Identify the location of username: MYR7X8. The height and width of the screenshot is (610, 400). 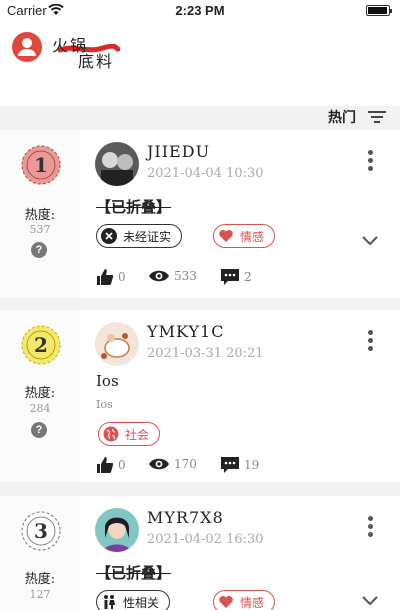
(185, 517).